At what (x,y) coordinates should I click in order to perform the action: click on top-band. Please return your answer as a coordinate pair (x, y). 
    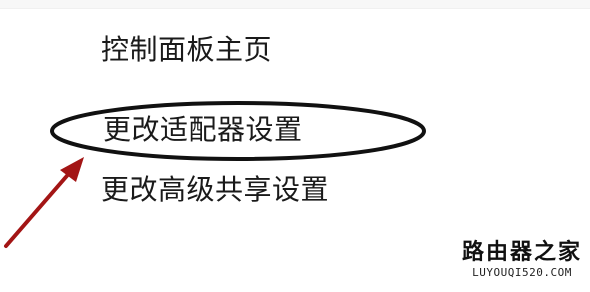
    Looking at the image, I should click on (295, 4).